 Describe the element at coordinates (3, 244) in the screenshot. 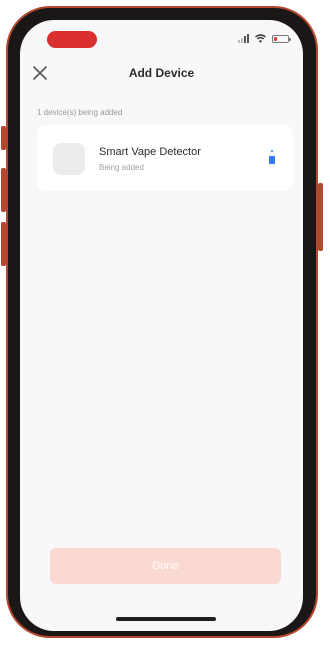

I see `volume-down-button` at that location.